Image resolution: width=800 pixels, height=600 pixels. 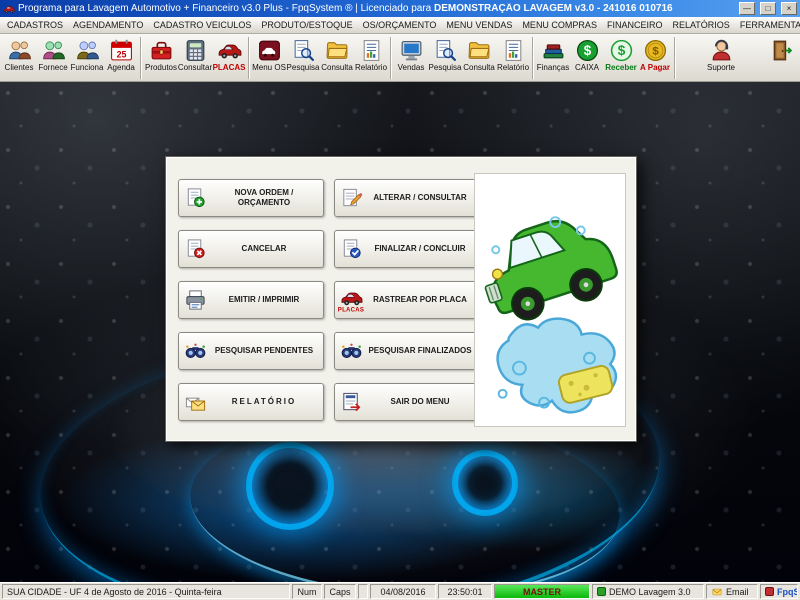 I want to click on close-button: ×, so click(x=789, y=8).